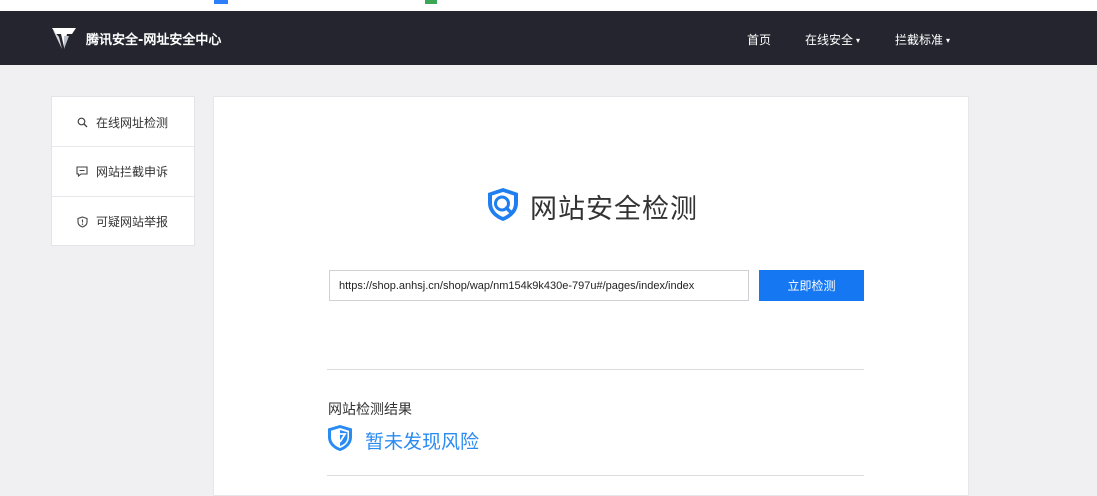  Describe the element at coordinates (539, 285) in the screenshot. I see `url-input` at that location.